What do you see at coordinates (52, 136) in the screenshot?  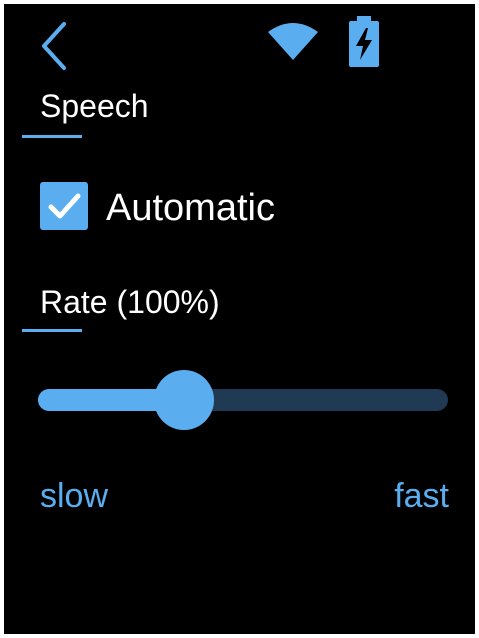 I see `speech-section-underline` at bounding box center [52, 136].